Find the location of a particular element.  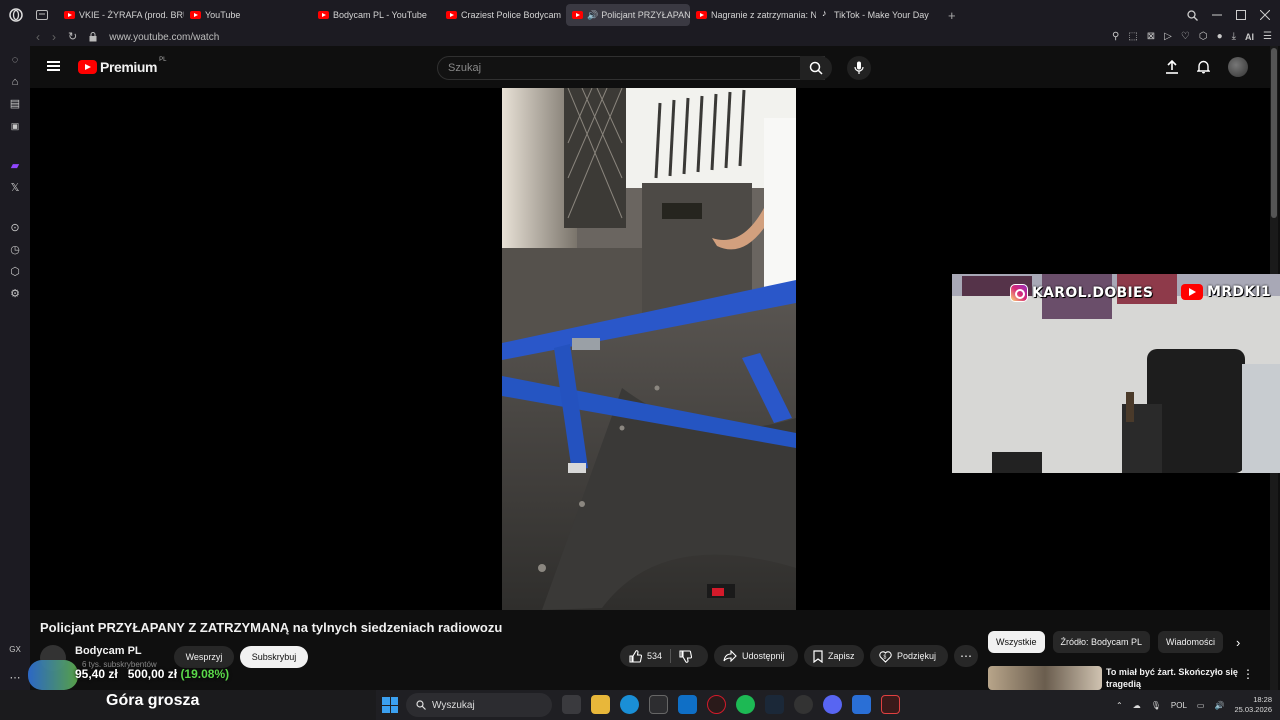

close-icon is located at coordinates (1265, 15).